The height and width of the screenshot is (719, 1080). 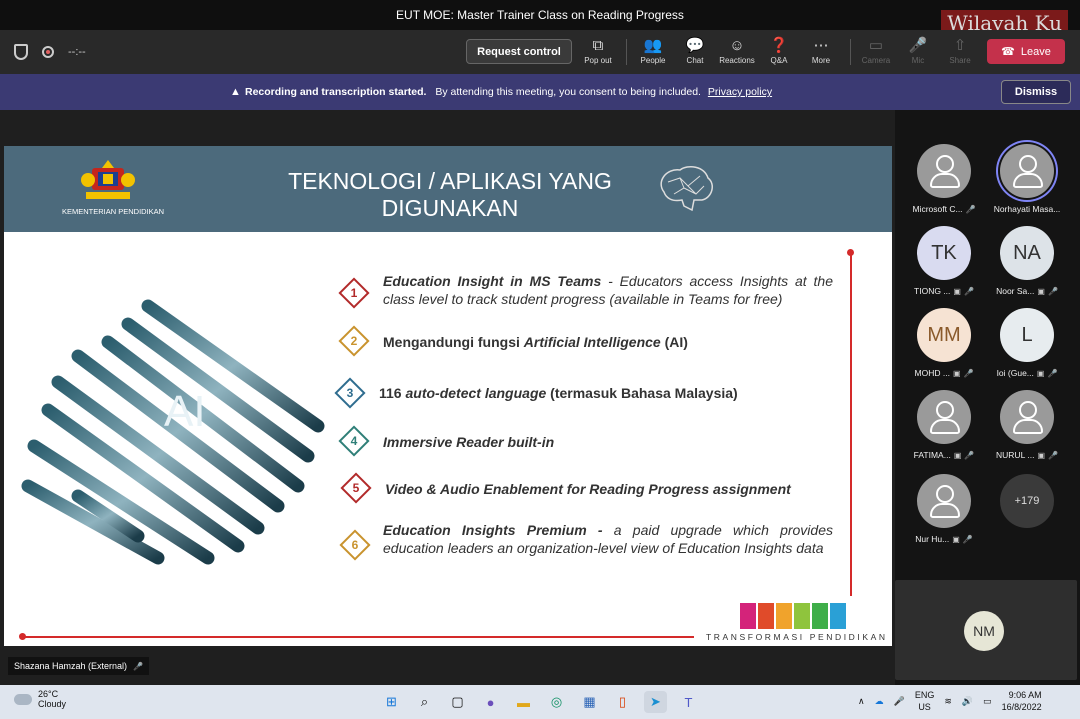 What do you see at coordinates (851, 425) in the screenshot?
I see `decor-line-vertical` at bounding box center [851, 425].